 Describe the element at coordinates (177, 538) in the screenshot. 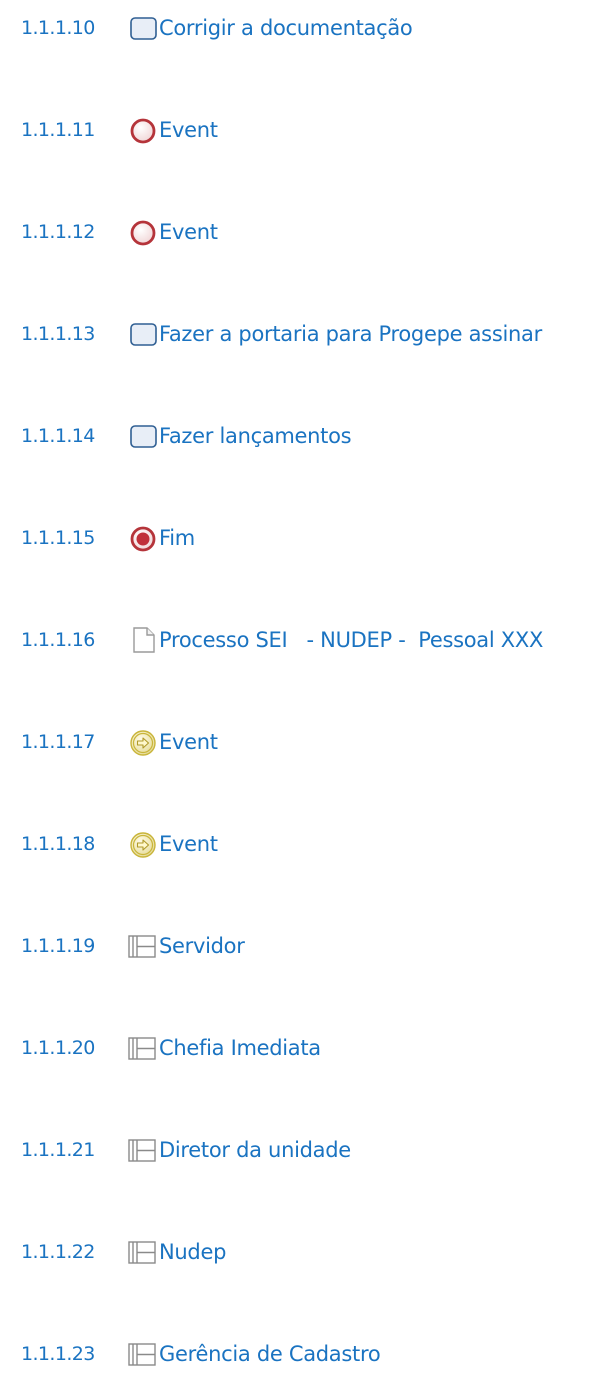

I see `entry-label: Fim` at that location.